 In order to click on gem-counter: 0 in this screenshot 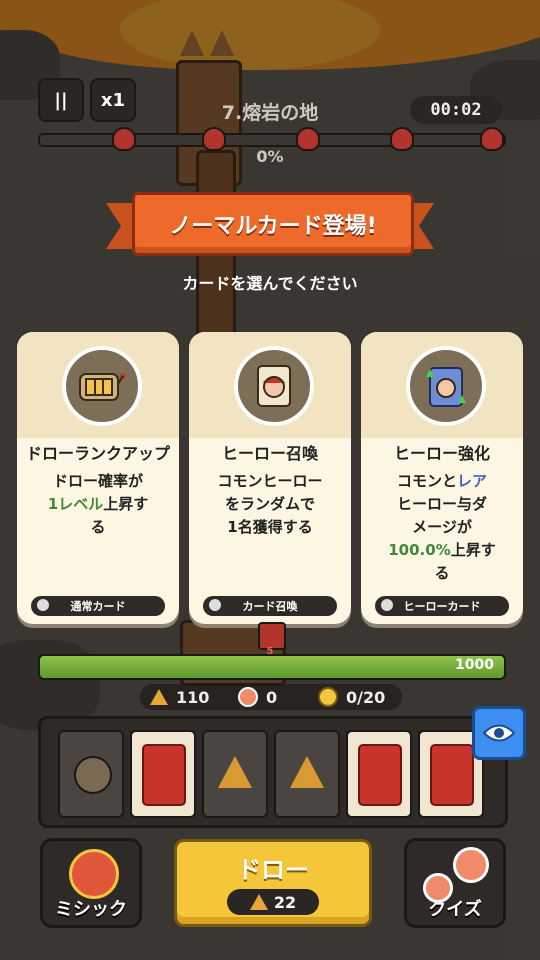, I will do `click(257, 697)`.